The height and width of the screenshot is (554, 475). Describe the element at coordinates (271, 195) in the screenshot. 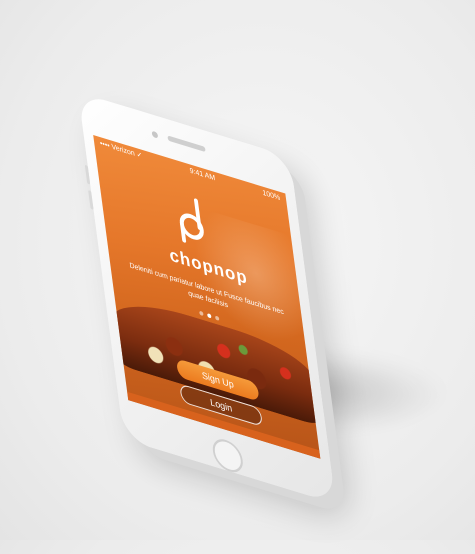

I see `status-battery: 100%` at that location.